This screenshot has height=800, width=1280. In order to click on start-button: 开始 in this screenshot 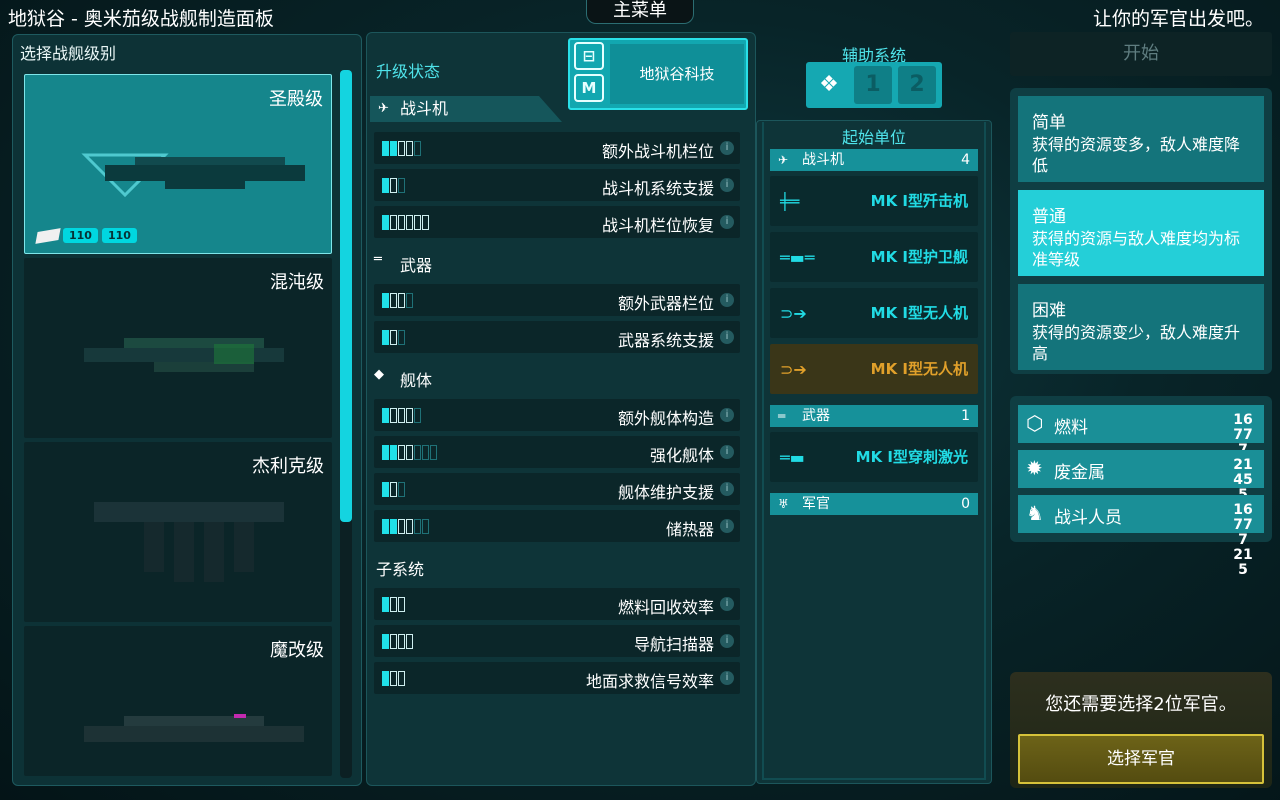, I will do `click(1141, 54)`.